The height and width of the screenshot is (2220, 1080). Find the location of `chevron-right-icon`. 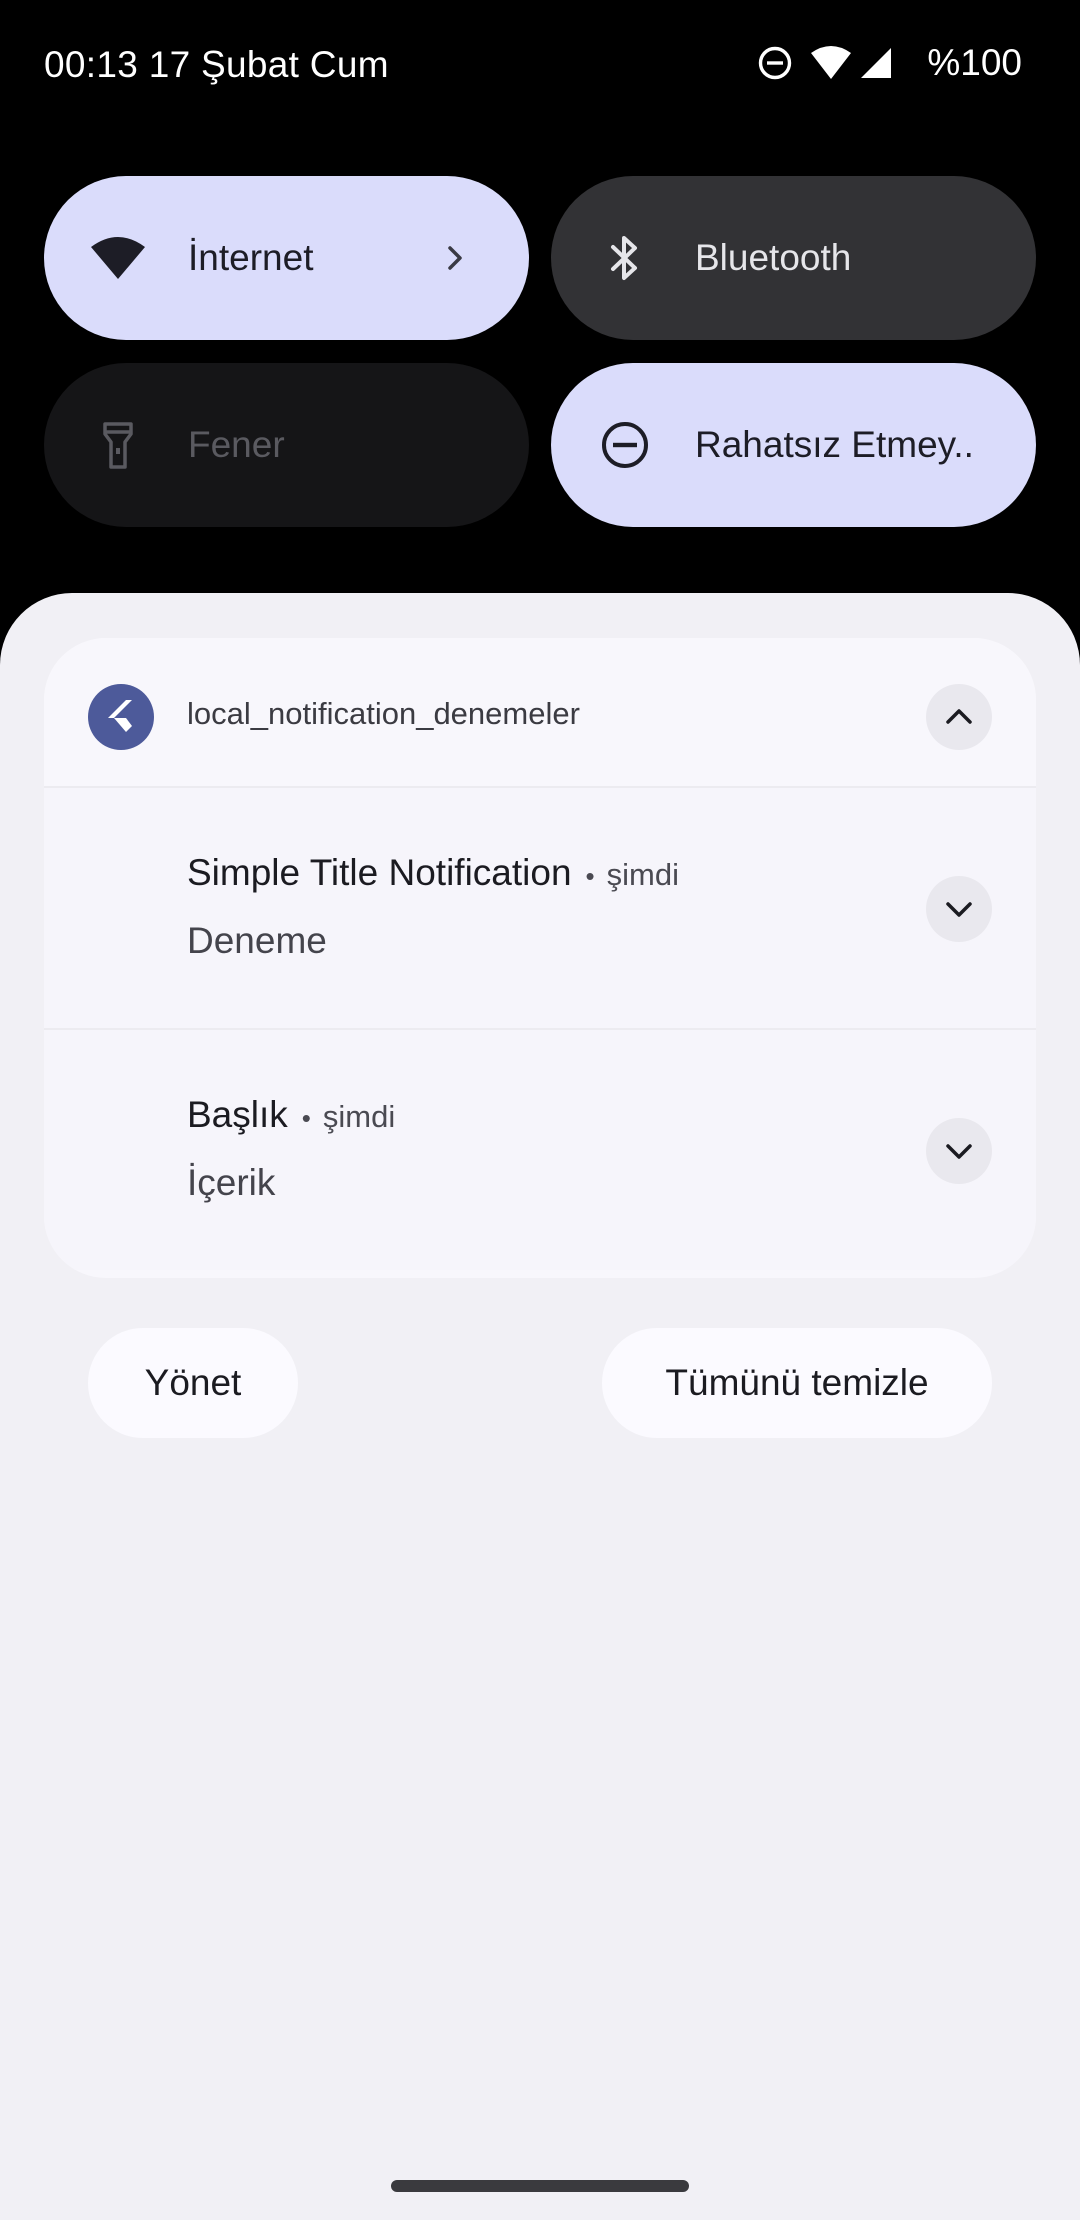

chevron-right-icon is located at coordinates (455, 258).